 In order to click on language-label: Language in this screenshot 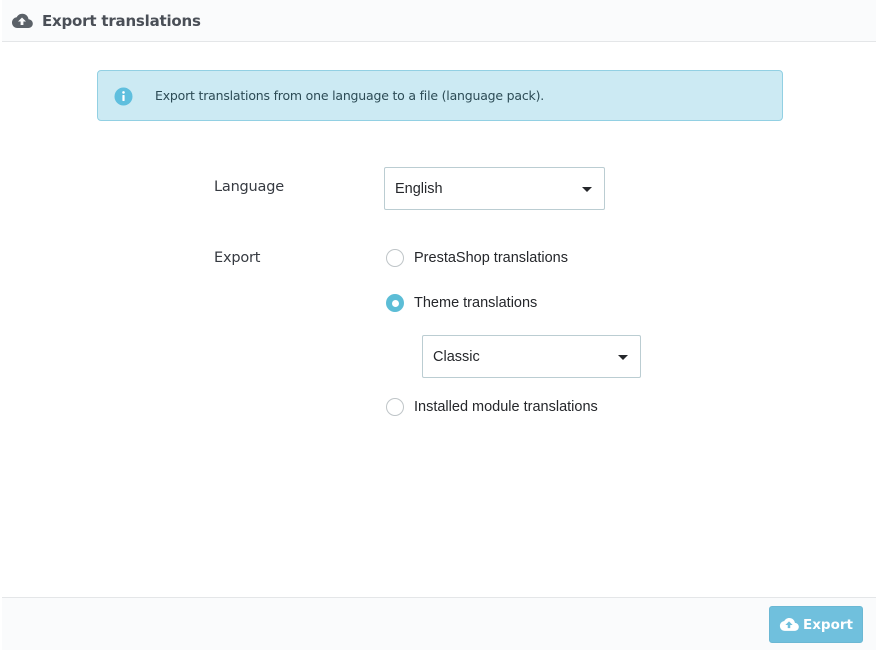, I will do `click(249, 187)`.